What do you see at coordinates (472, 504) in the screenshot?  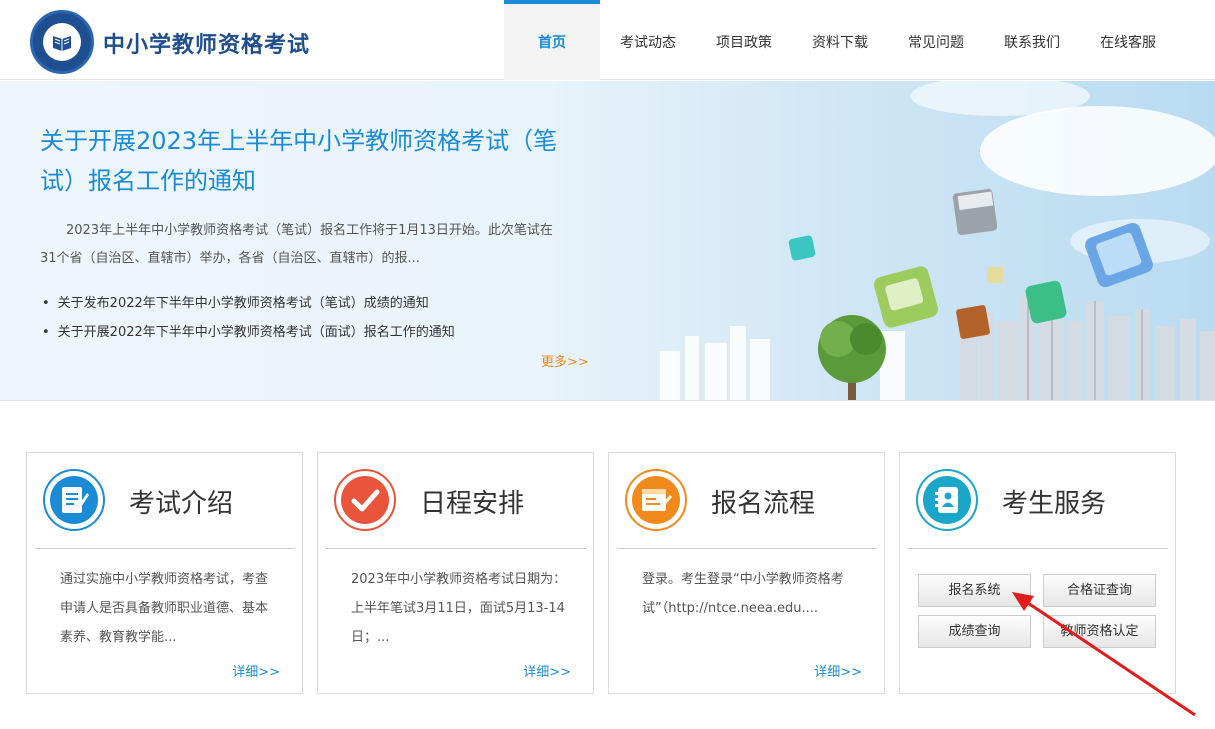 I see `card-title: 日程安排` at bounding box center [472, 504].